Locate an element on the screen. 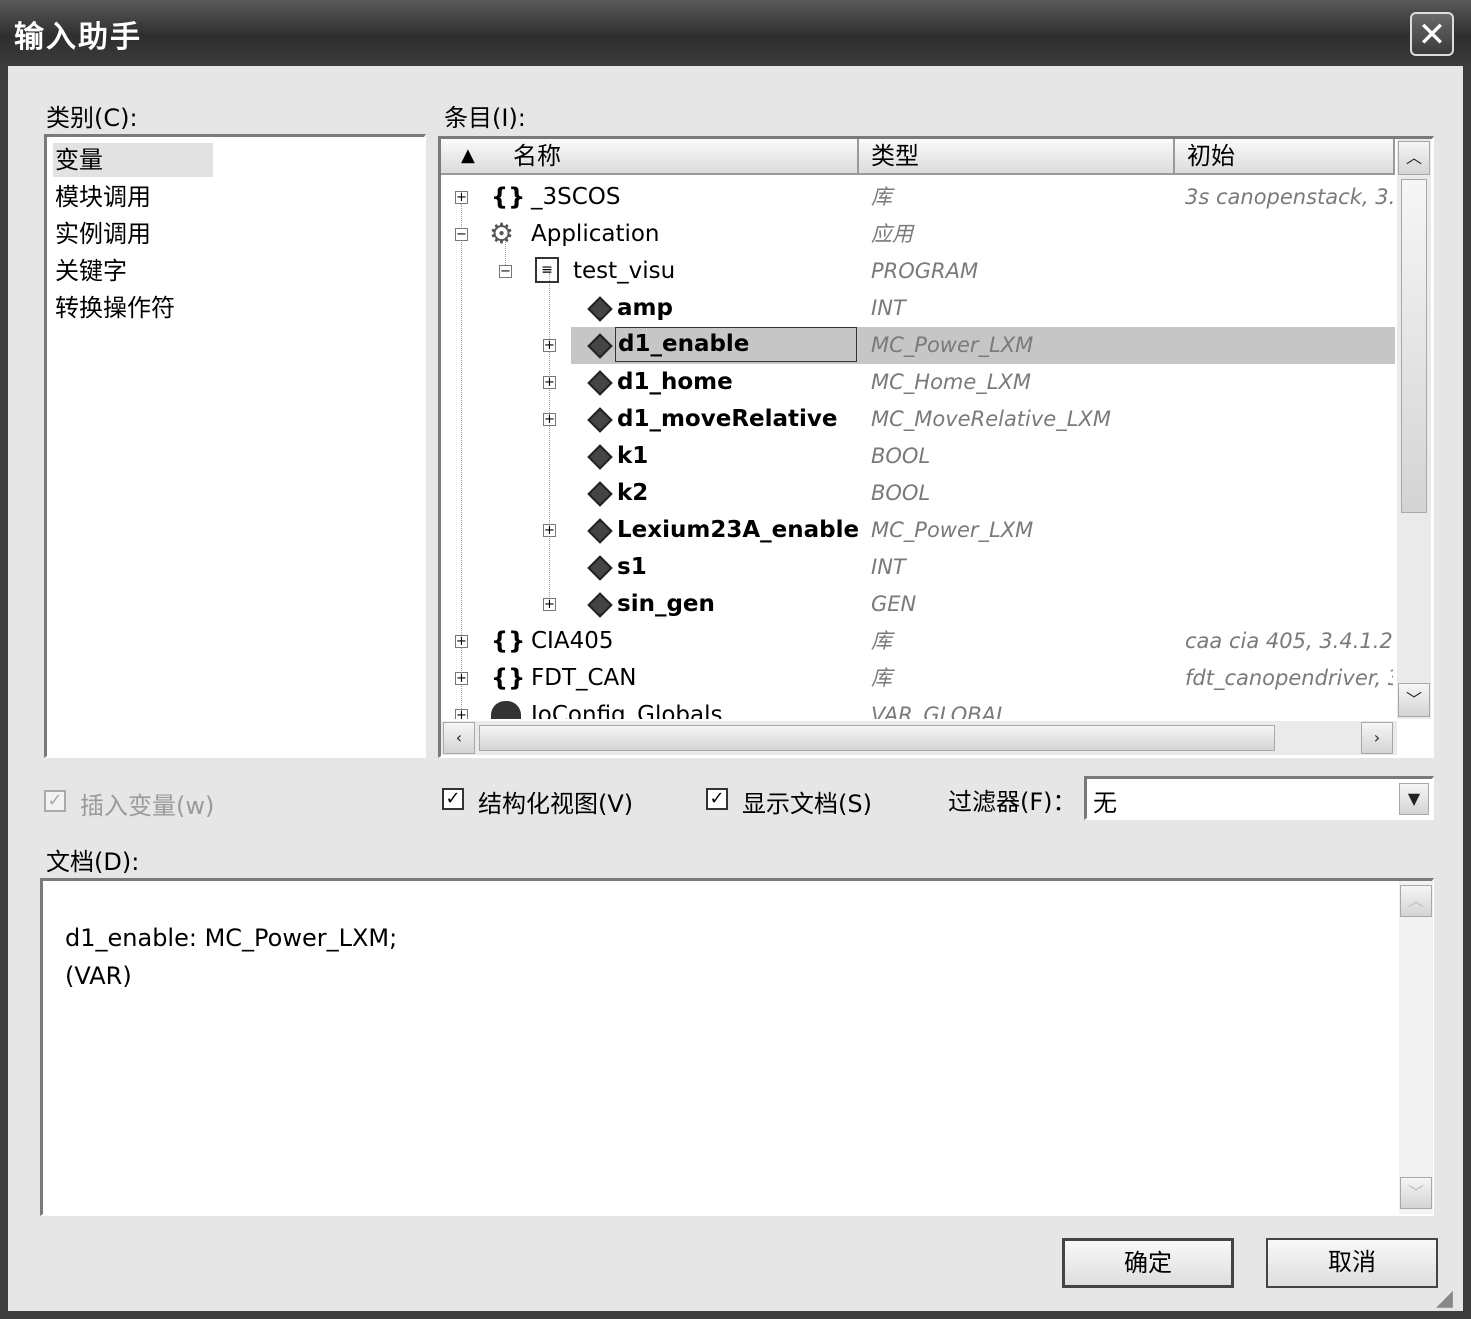 Image resolution: width=1471 pixels, height=1319 pixels. tree-row: + Lexium23A_enable MC_Power_LXM is located at coordinates (918, 530).